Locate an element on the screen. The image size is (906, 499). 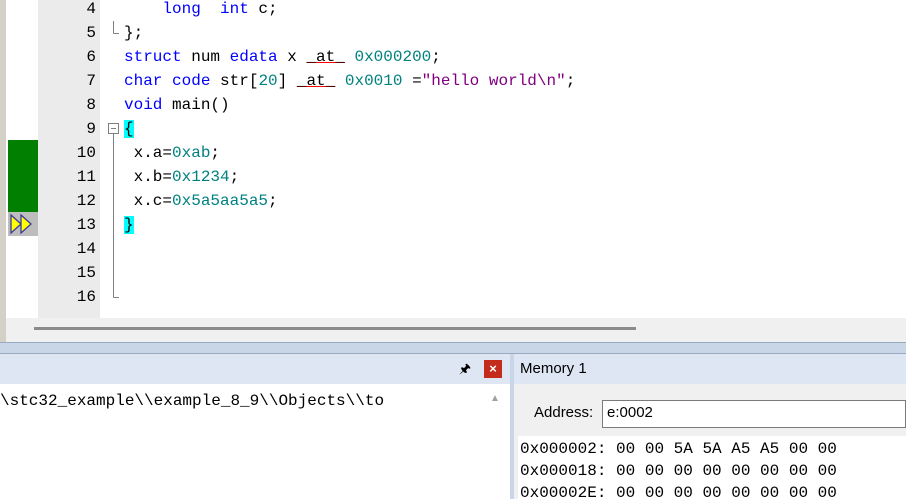
memory-row: 0x000002: 00 00 5A 5A A5 A5 00 00 is located at coordinates (678, 449).